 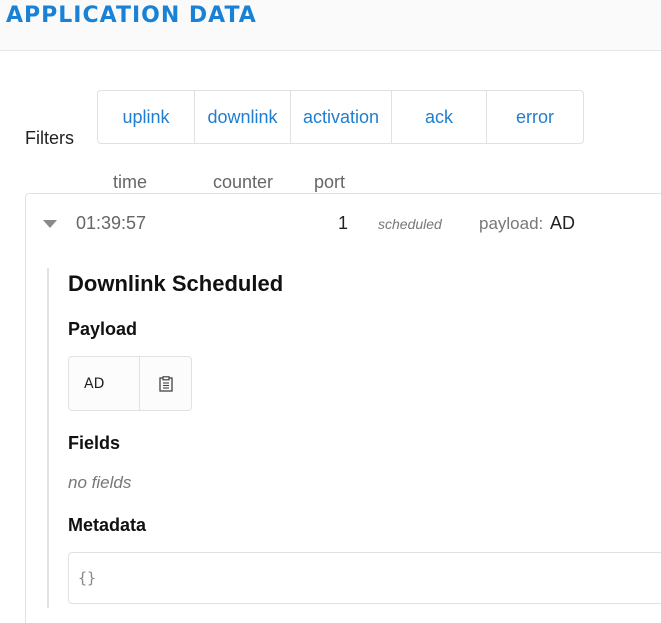 What do you see at coordinates (107, 525) in the screenshot?
I see `metadata-heading: Metadata` at bounding box center [107, 525].